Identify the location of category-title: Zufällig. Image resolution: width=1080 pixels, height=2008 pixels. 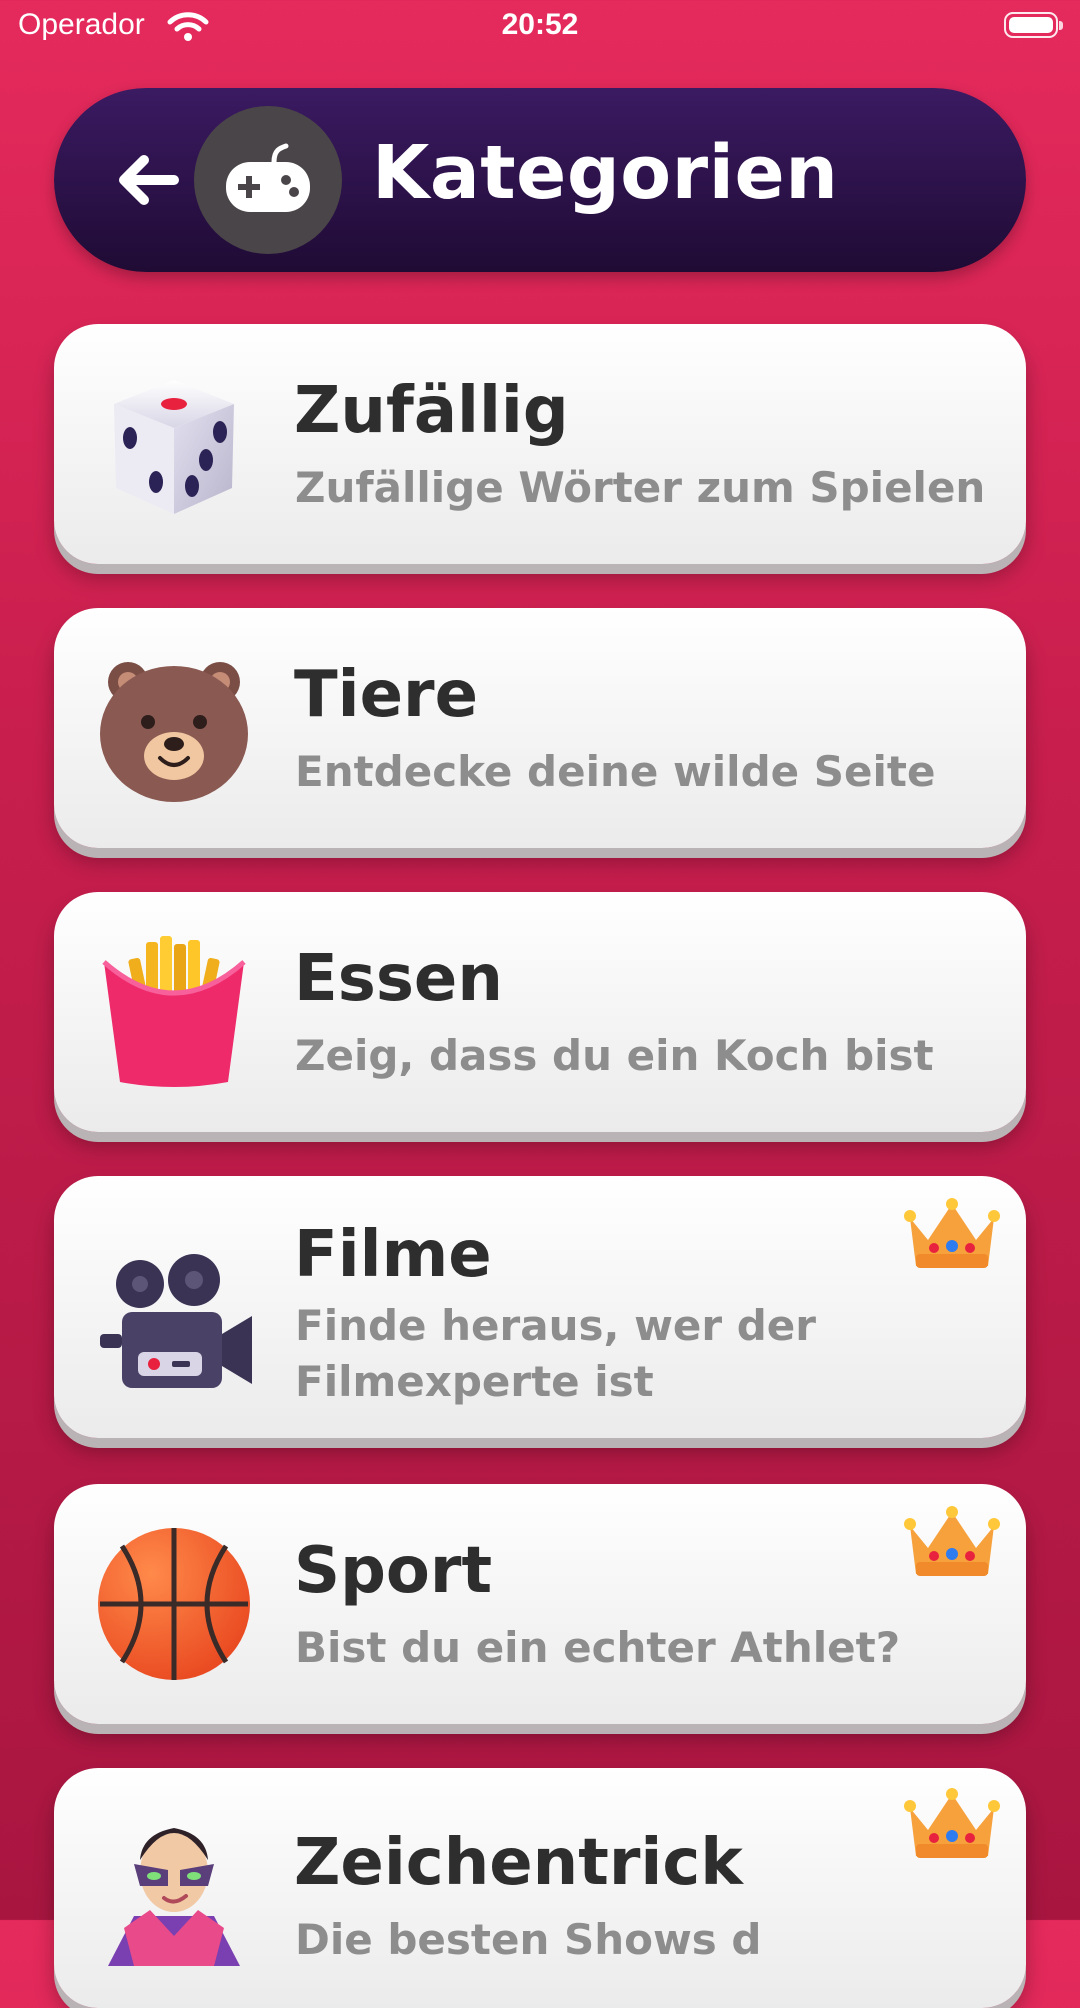
(431, 411).